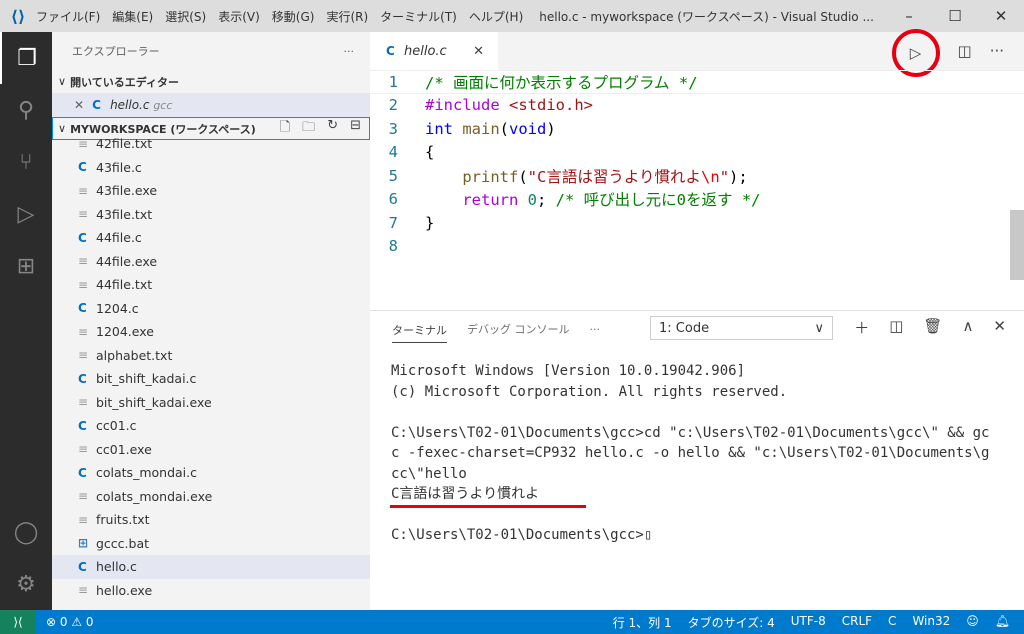 This screenshot has width=1024, height=634. I want to click on tab-hello-c: Chello.c ✕, so click(434, 51).